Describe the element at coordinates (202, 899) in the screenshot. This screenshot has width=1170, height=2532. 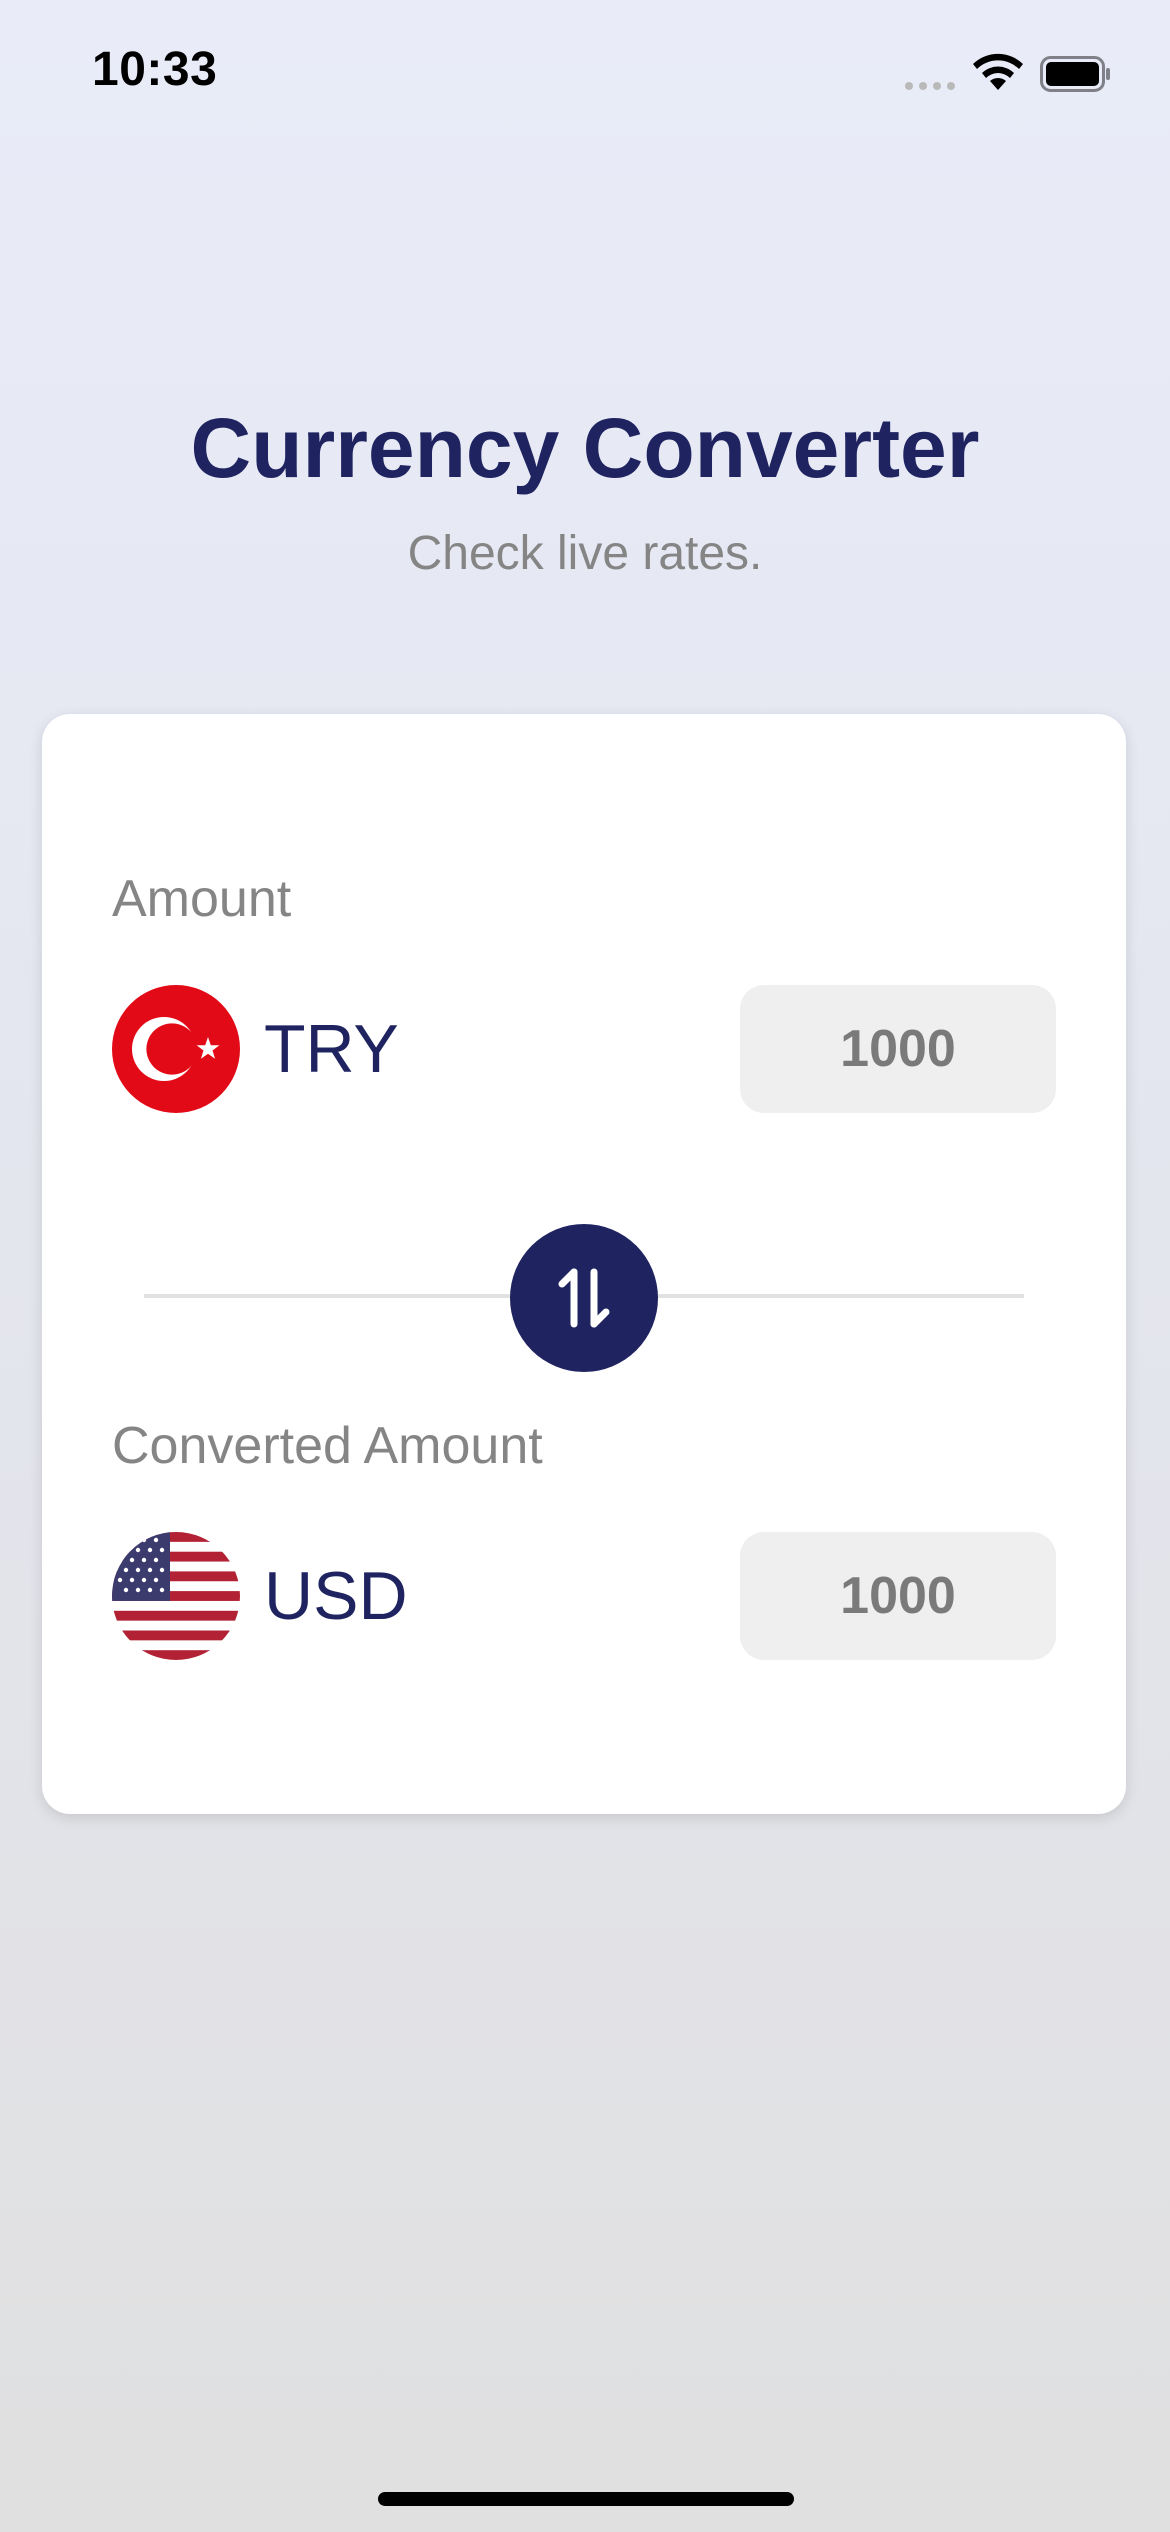
I see `amount-label: Amount` at that location.